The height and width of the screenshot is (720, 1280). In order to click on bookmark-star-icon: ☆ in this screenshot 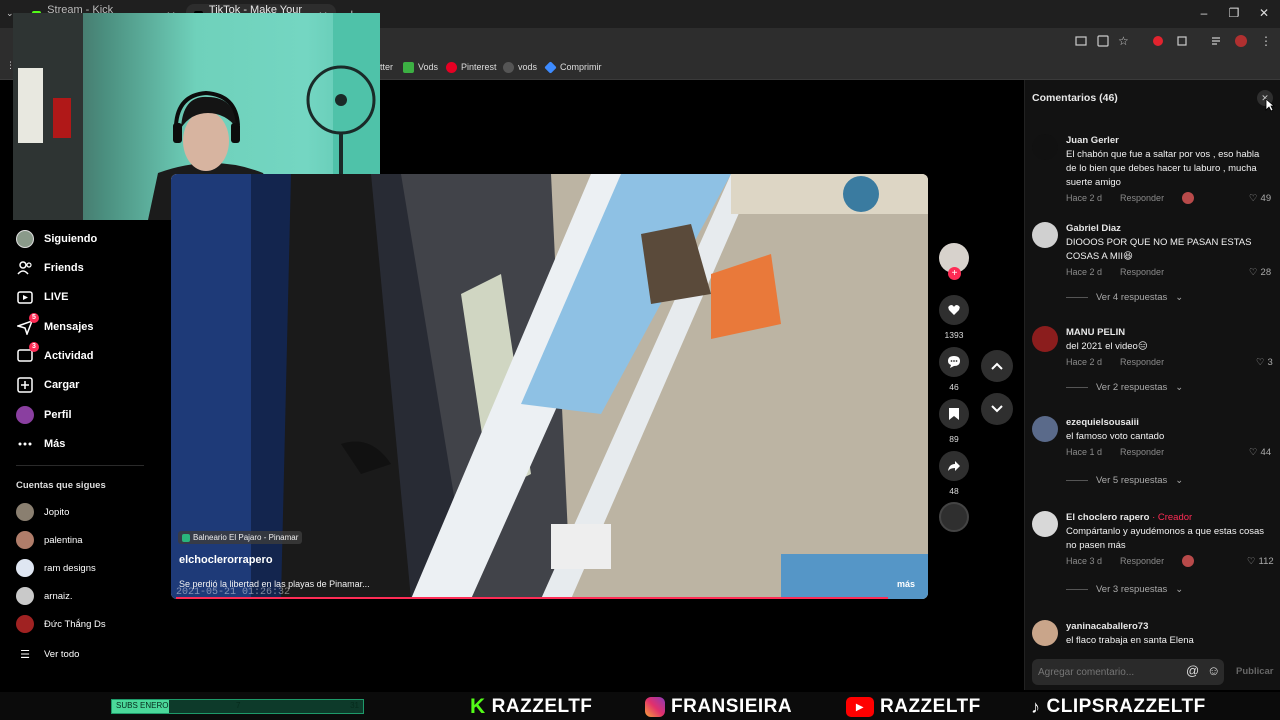, I will do `click(1125, 41)`.